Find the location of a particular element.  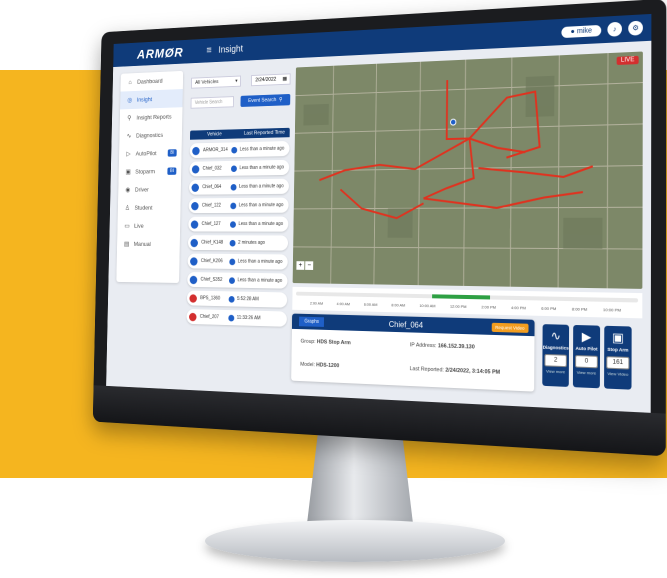

details-title: Chief_064 is located at coordinates (407, 325).